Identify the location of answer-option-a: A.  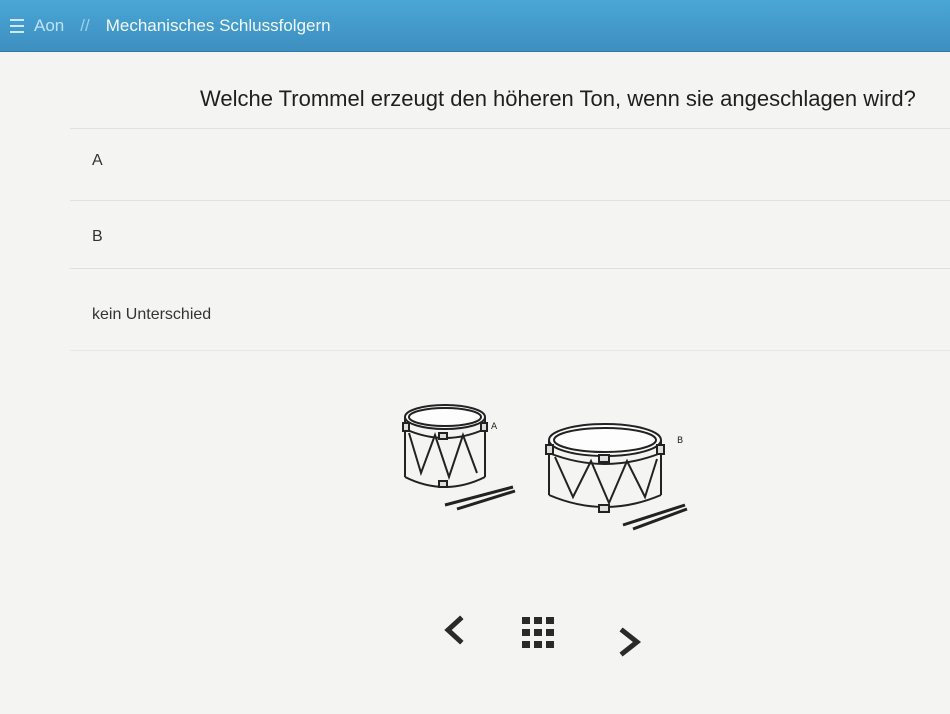
(500, 161).